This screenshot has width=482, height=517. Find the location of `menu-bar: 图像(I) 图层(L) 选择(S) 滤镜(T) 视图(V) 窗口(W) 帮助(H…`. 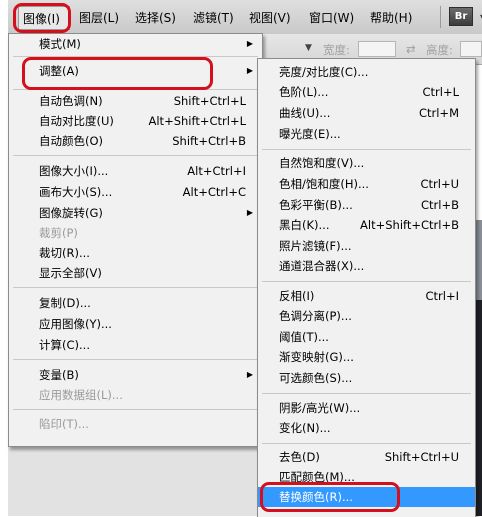

menu-bar: 图像(I) 图层(L) 选择(S) 滤镜(T) 视图(V) 窗口(W) 帮助(H… is located at coordinates (245, 17).